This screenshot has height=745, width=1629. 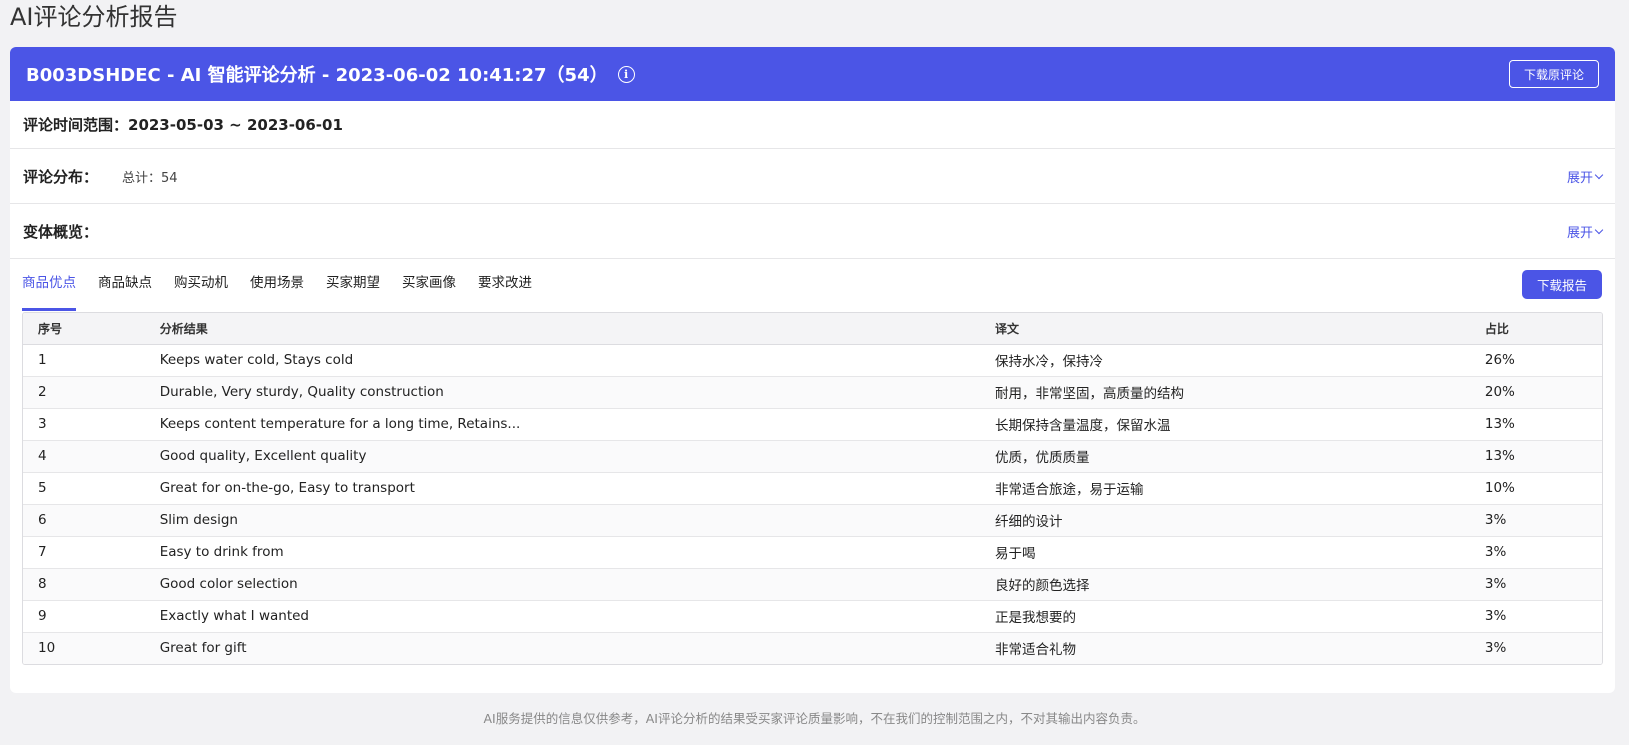 I want to click on cell-translation: 保持水冷，保持冷, so click(x=1224, y=360).